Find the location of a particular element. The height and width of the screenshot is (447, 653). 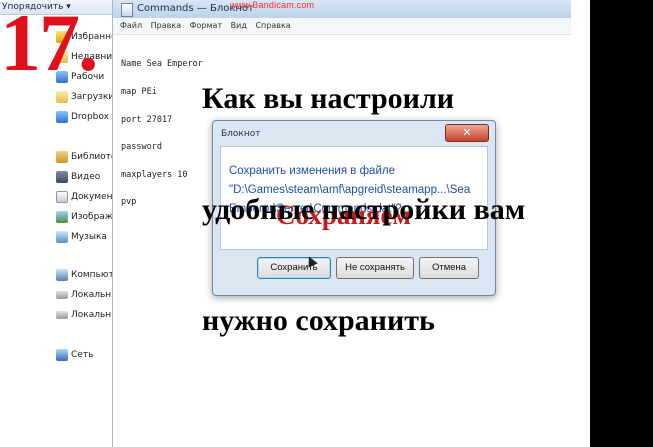

nav-item-pictures: Изображ is located at coordinates (84, 217).